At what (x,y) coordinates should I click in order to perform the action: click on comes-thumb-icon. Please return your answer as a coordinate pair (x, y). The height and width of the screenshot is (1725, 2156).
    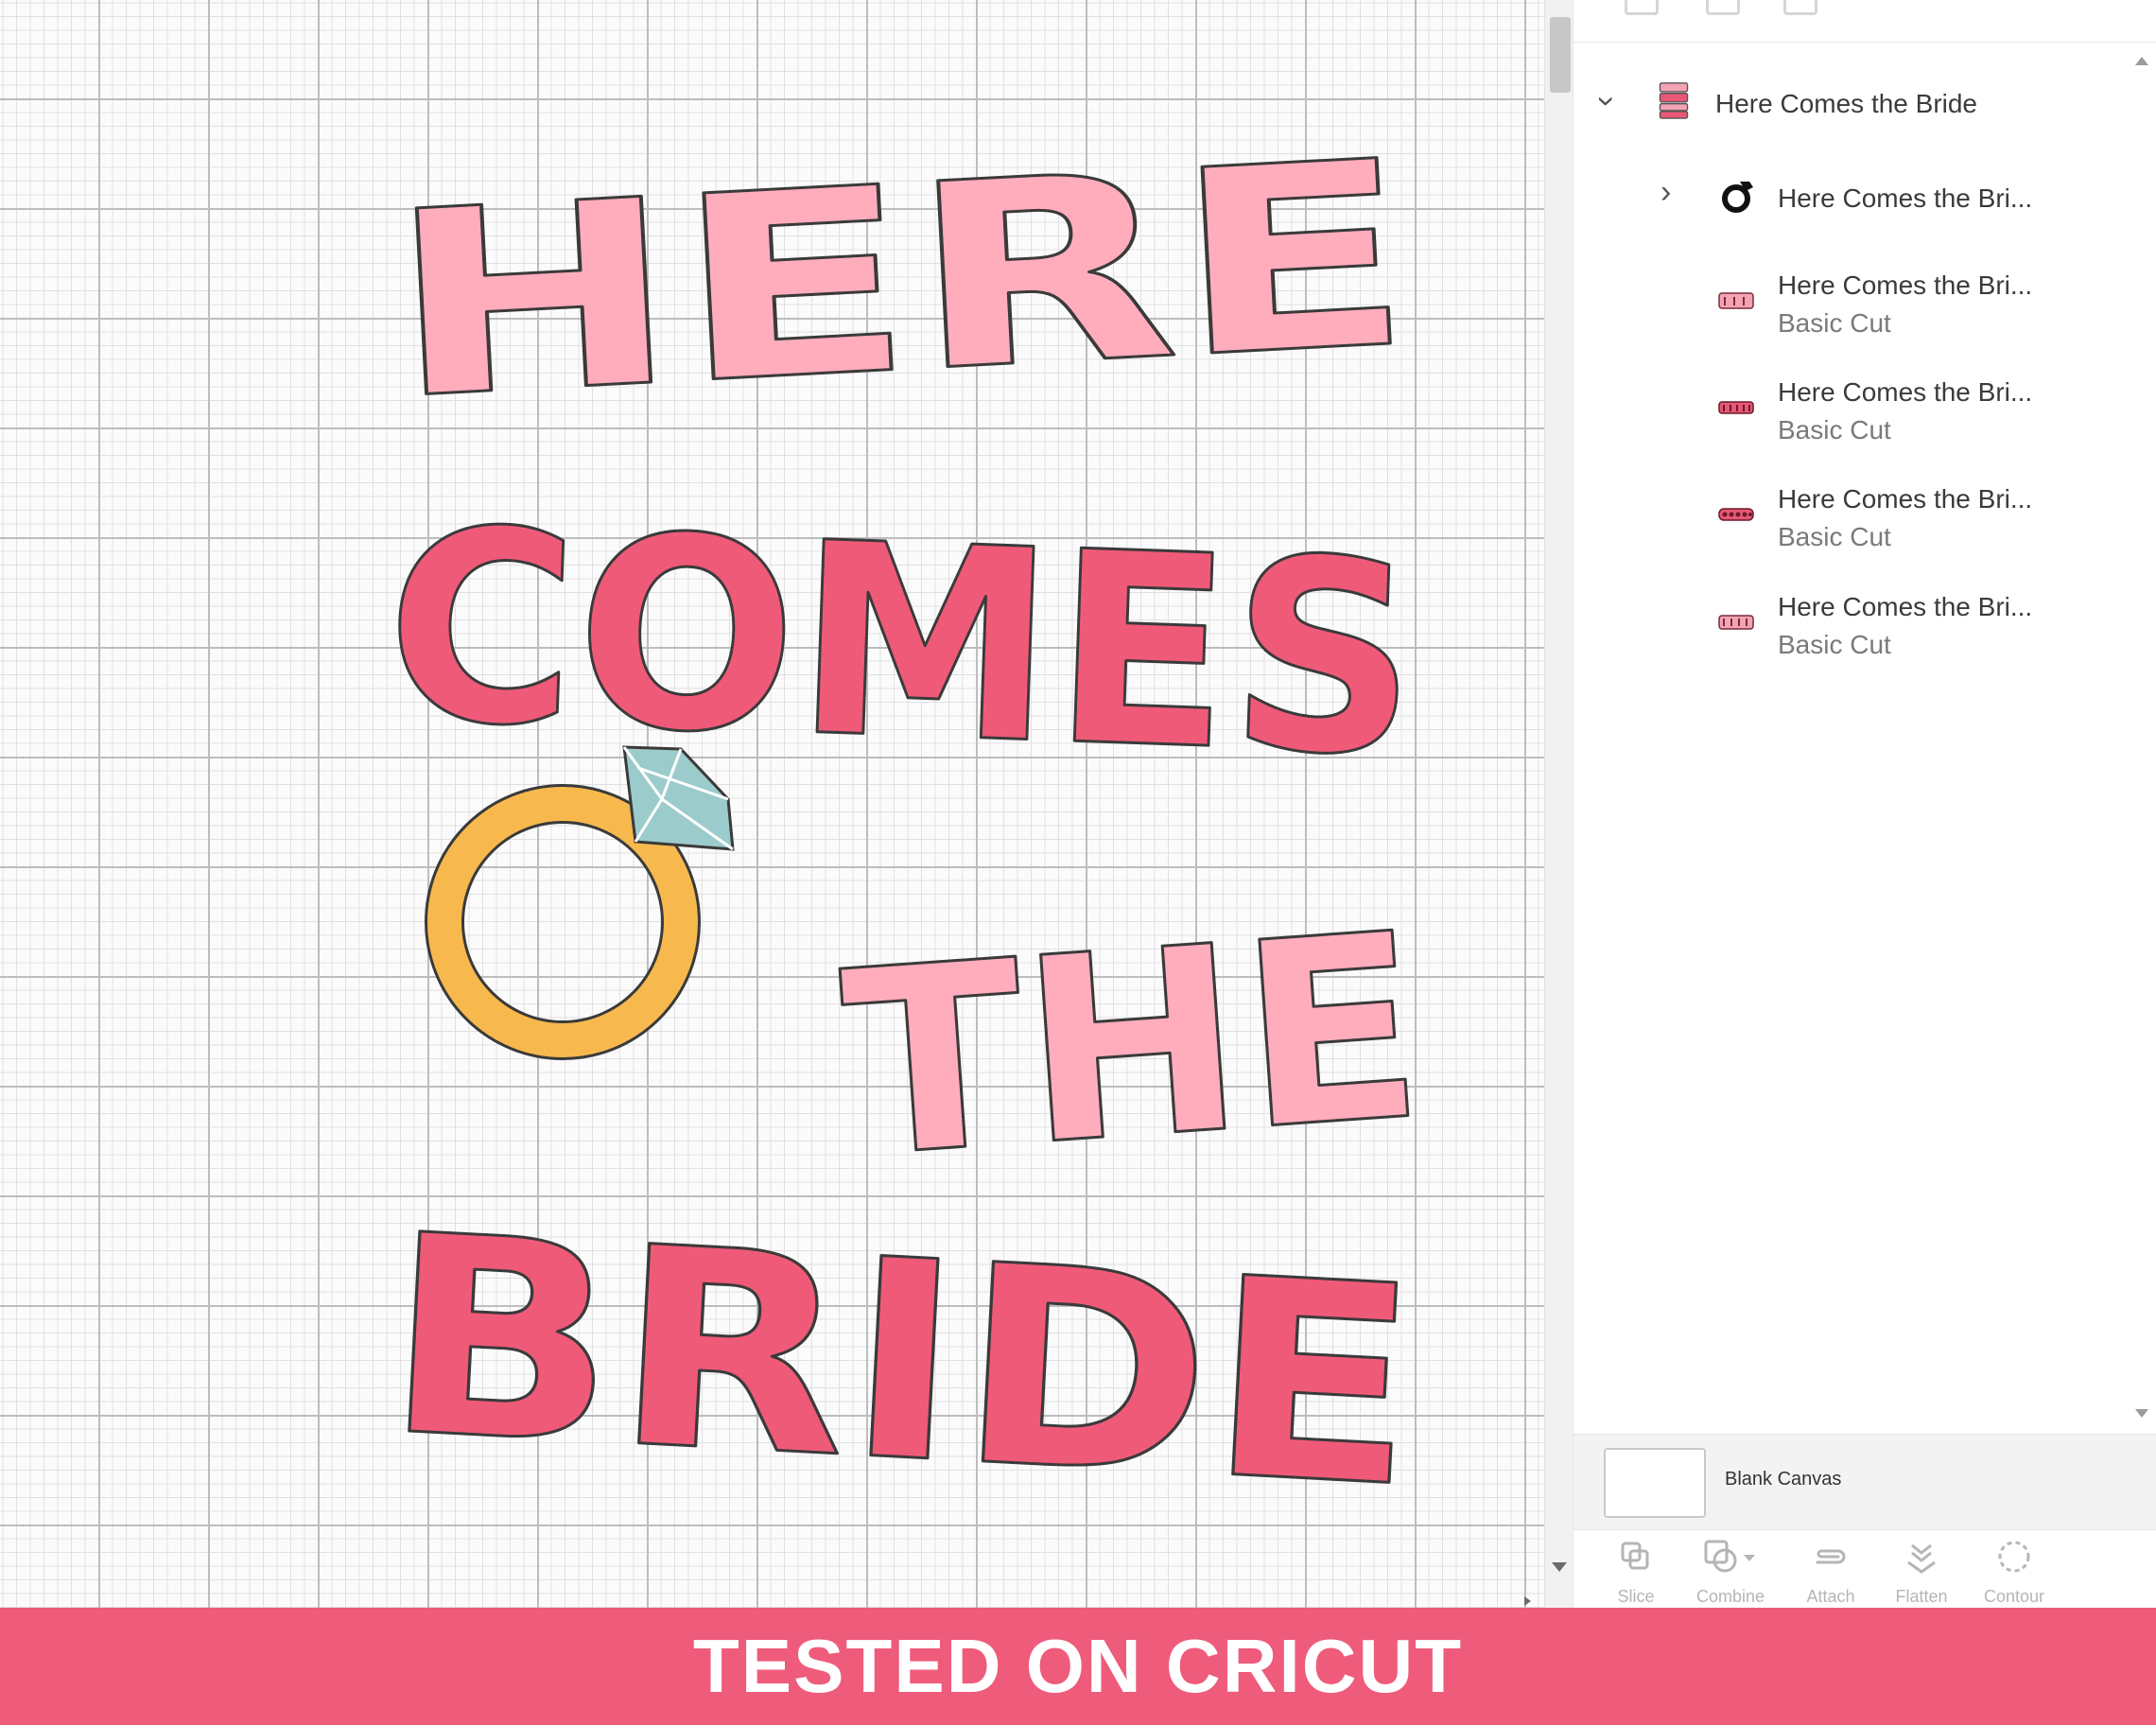
    Looking at the image, I should click on (1736, 514).